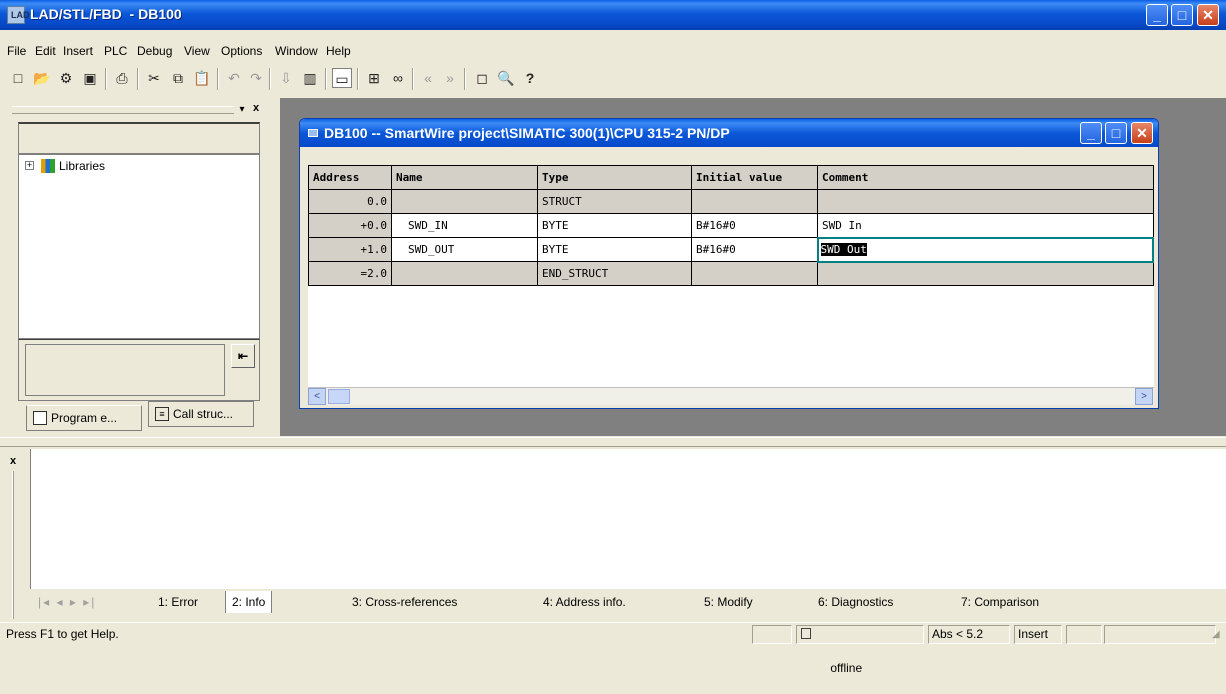 The image size is (1226, 694). Describe the element at coordinates (1216, 634) in the screenshot. I see `resize-grip-icon: ◢` at that location.